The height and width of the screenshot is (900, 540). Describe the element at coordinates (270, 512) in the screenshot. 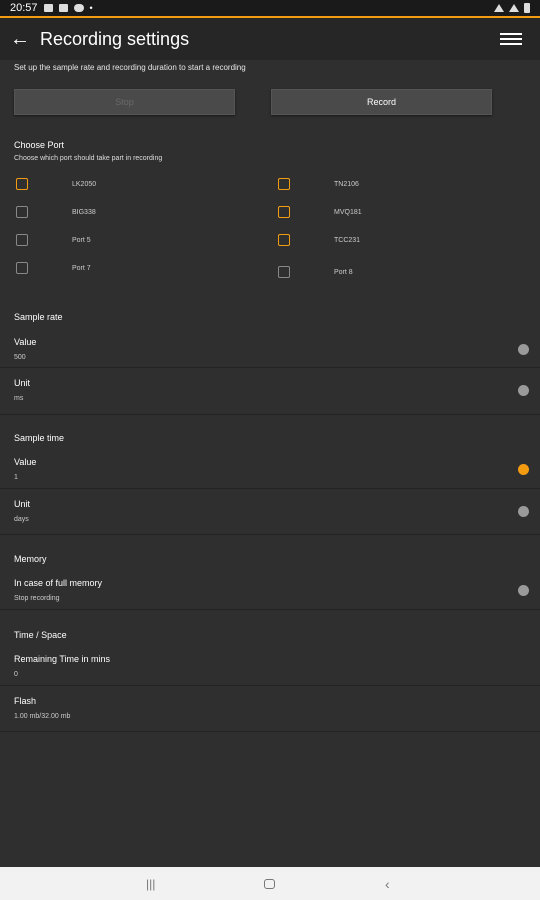

I see `sample-time-unit-row: Unit days` at that location.